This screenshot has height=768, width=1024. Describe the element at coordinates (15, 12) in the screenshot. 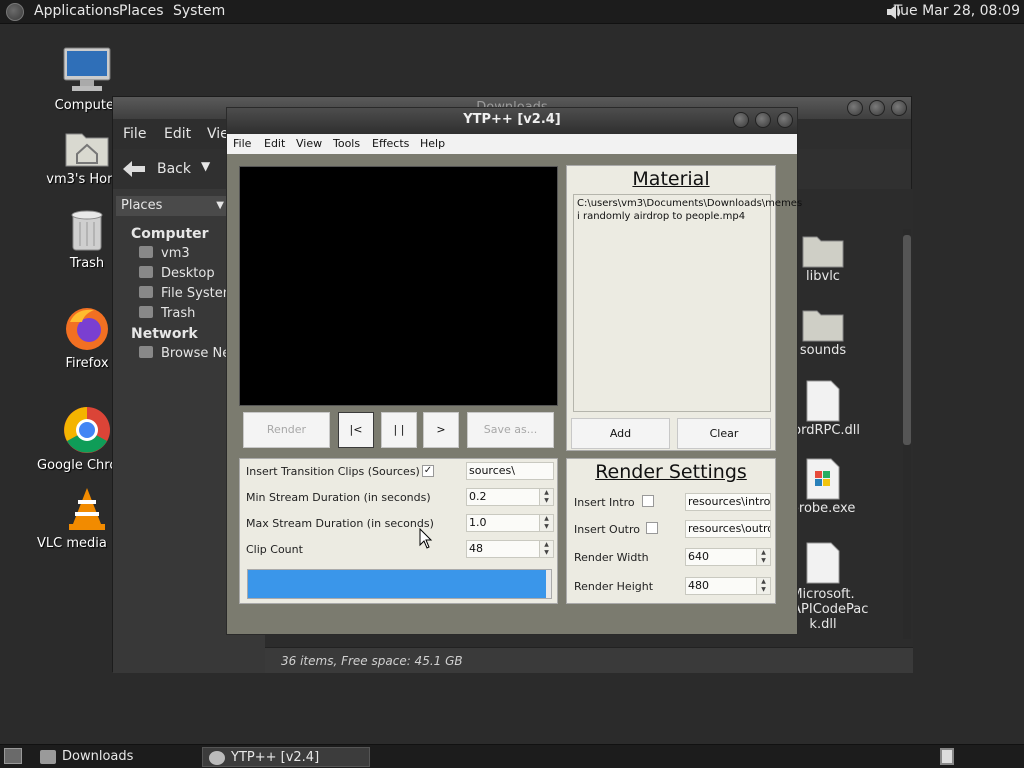

I see `distro-logo-icon` at that location.